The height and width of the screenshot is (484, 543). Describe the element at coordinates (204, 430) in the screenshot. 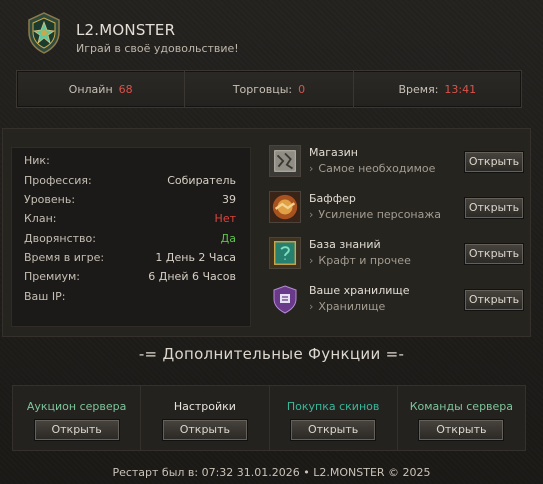

I see `open-settings-button: Открыть` at that location.